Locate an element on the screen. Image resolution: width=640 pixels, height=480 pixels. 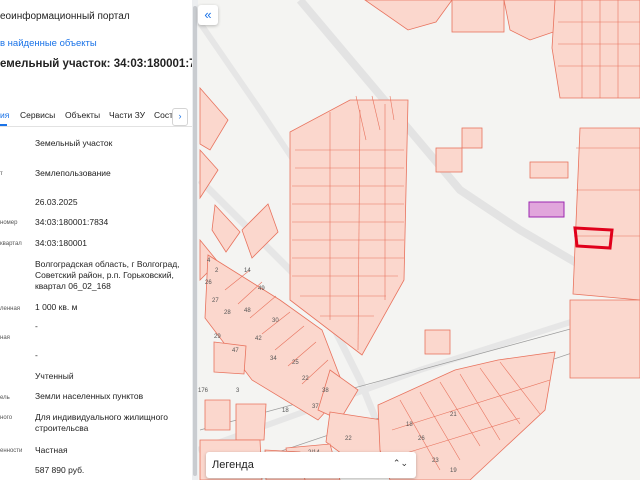
attr-value-area: 1 000 кв. м is located at coordinates (56, 307).